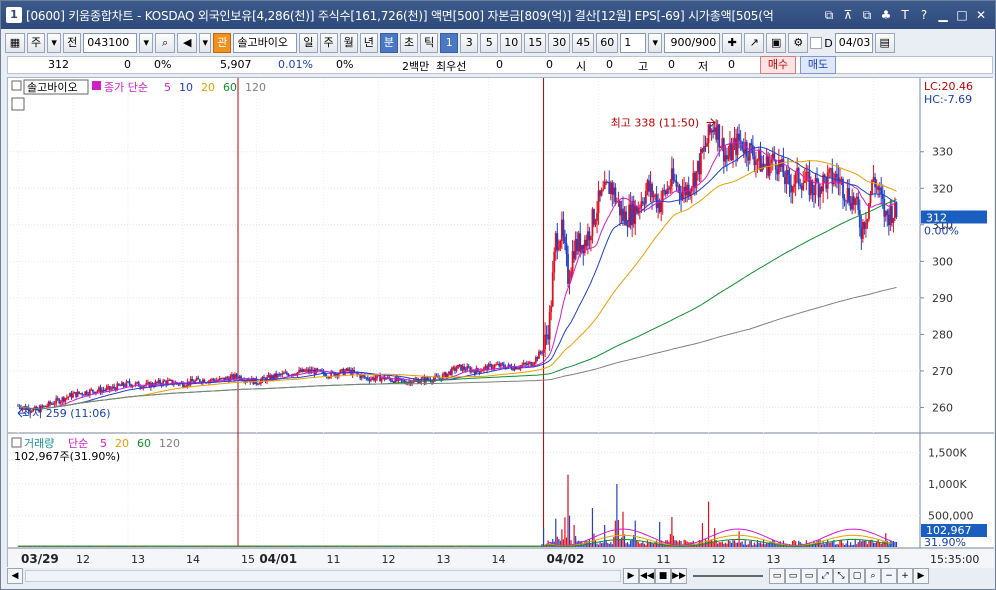 Image resolution: width=996 pixels, height=590 pixels. I want to click on period-button-5: 초, so click(409, 43).